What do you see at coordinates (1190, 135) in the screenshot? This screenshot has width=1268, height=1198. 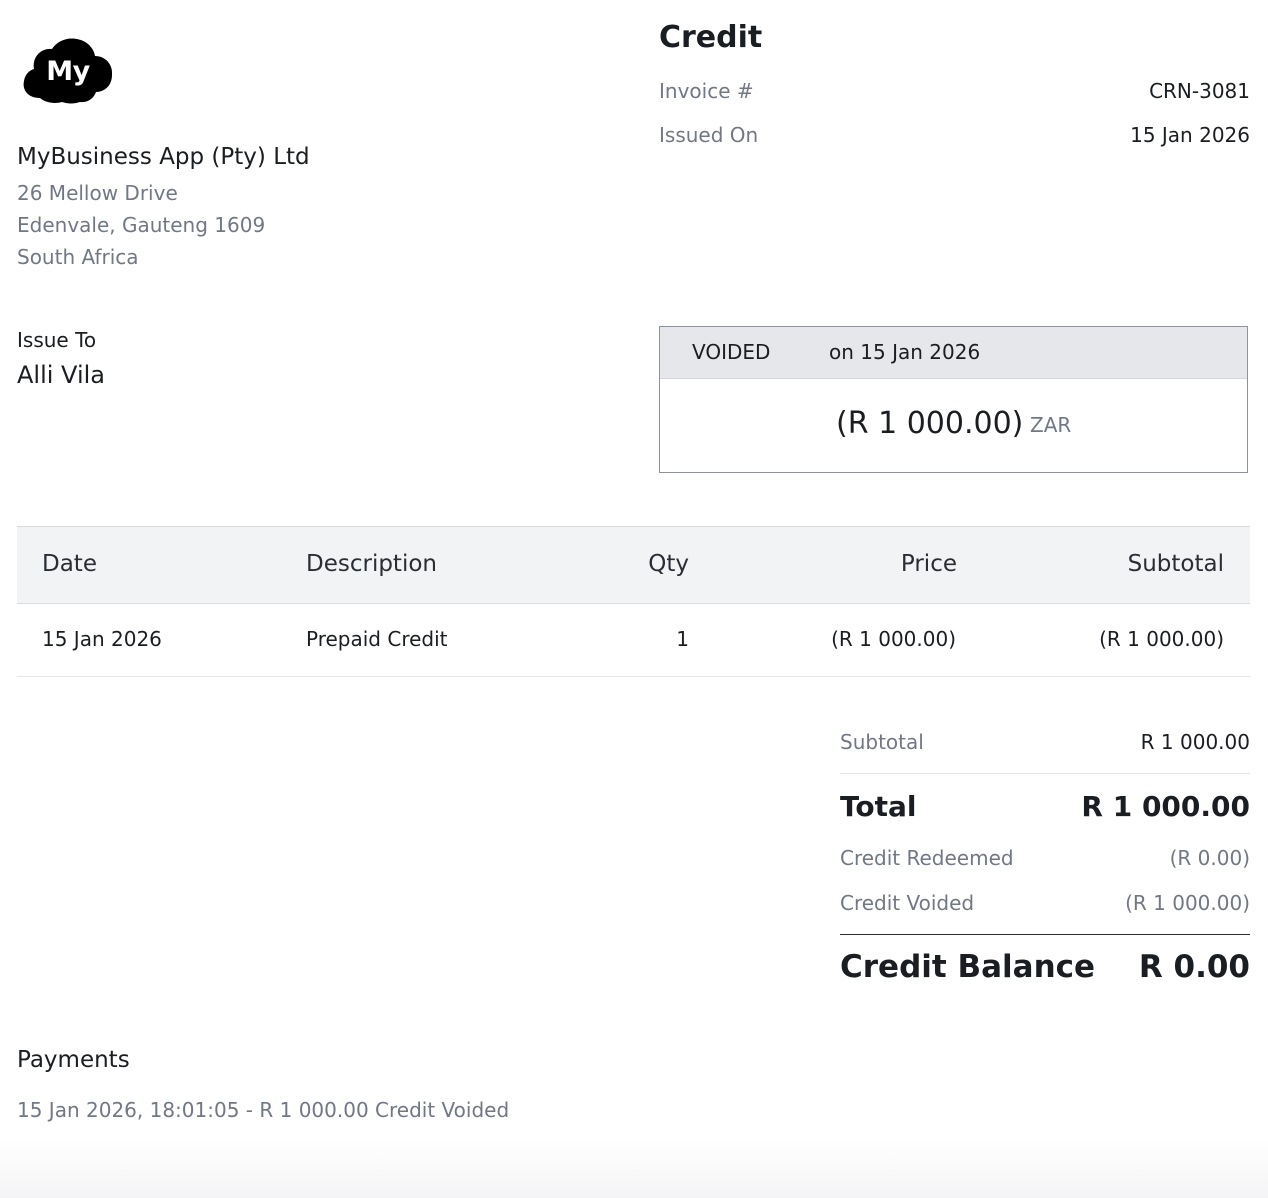 I see `issued-on-value: 15 Jan 2026` at bounding box center [1190, 135].